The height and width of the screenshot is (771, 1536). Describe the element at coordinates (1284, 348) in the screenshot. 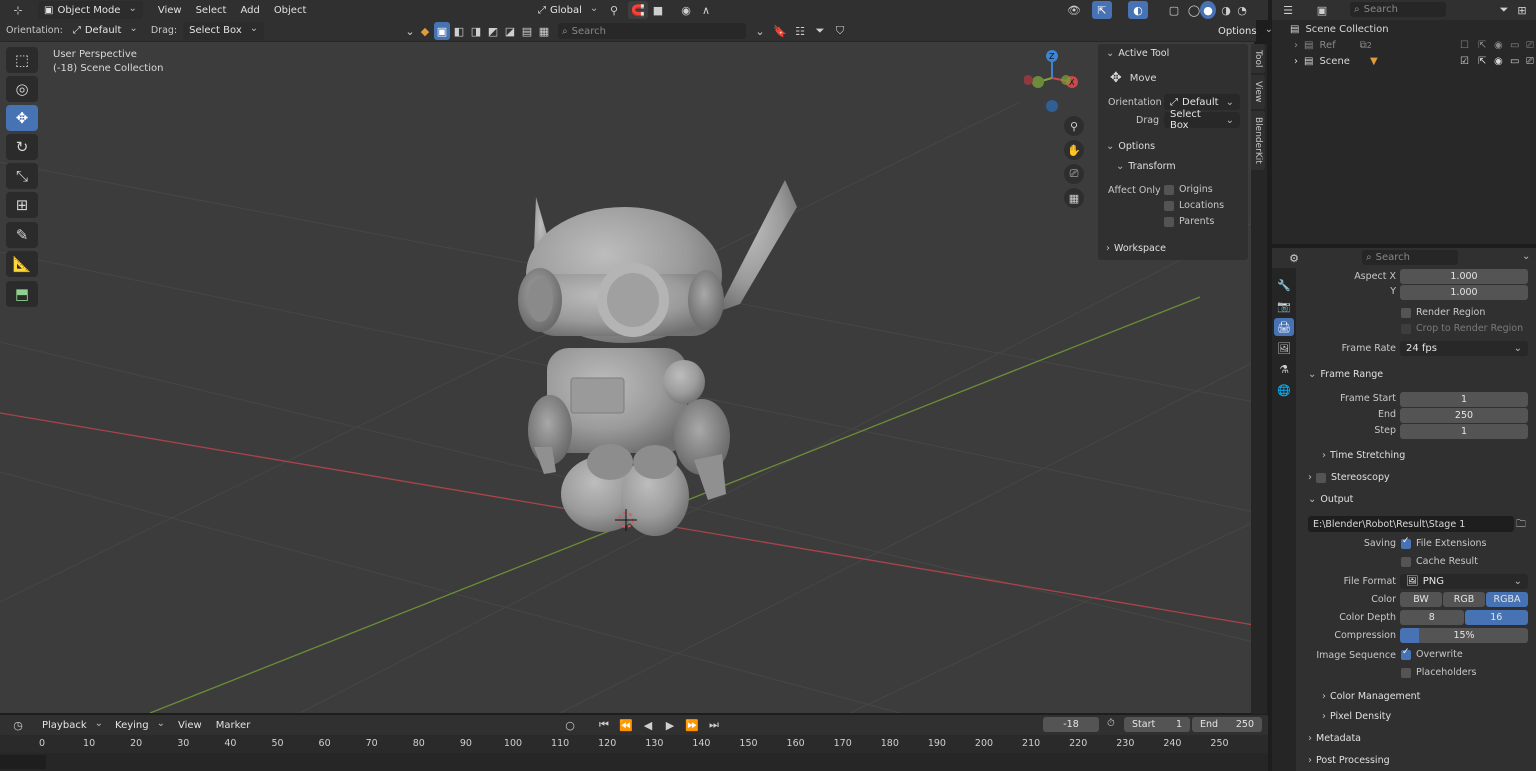

I see `view-layer-properties-icon: 🖼` at that location.